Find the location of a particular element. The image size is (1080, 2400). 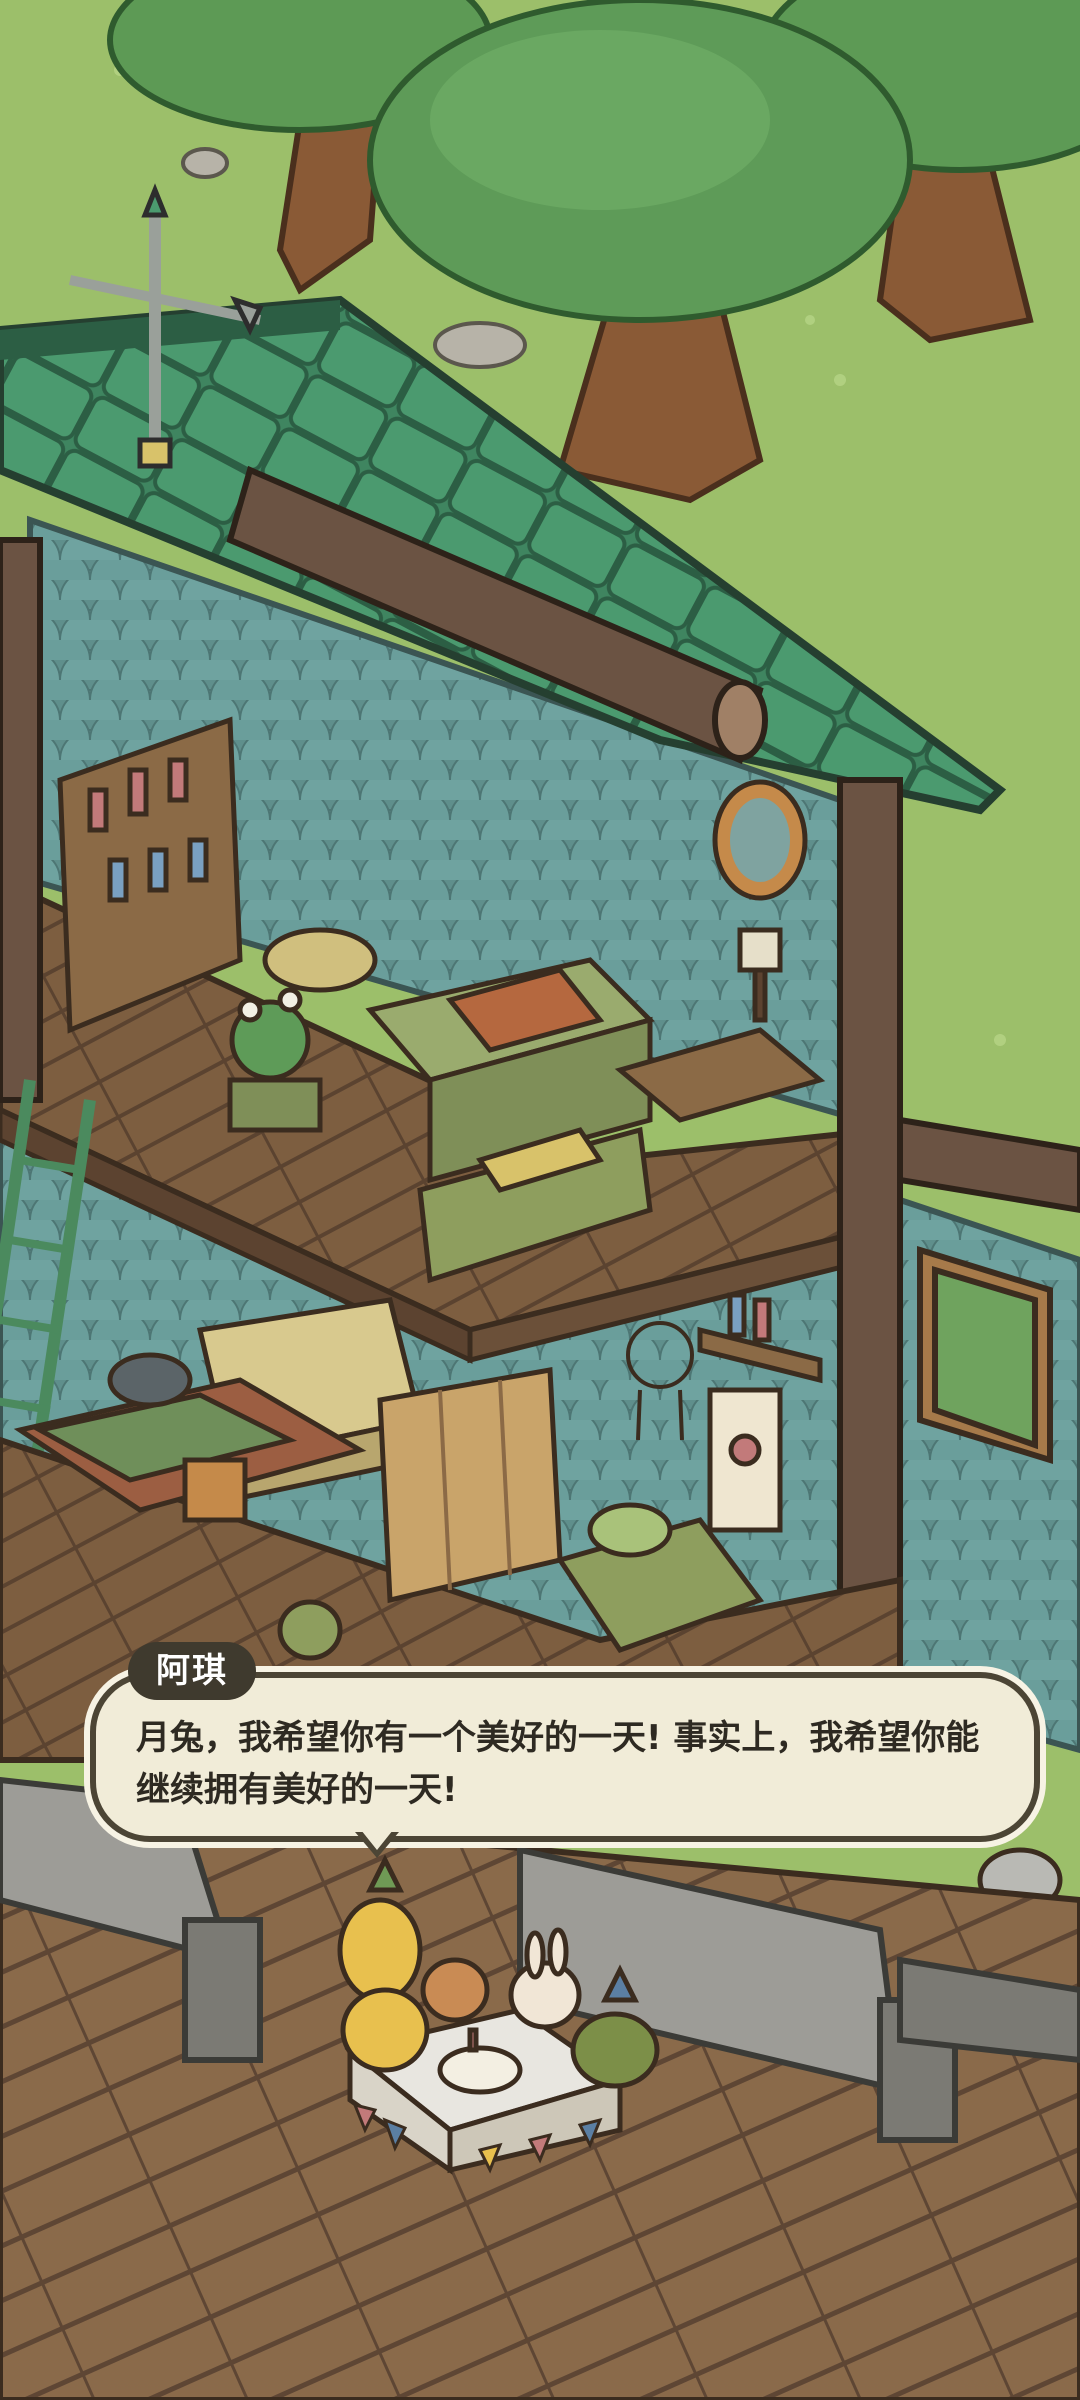

kettle is located at coordinates (310, 1630).